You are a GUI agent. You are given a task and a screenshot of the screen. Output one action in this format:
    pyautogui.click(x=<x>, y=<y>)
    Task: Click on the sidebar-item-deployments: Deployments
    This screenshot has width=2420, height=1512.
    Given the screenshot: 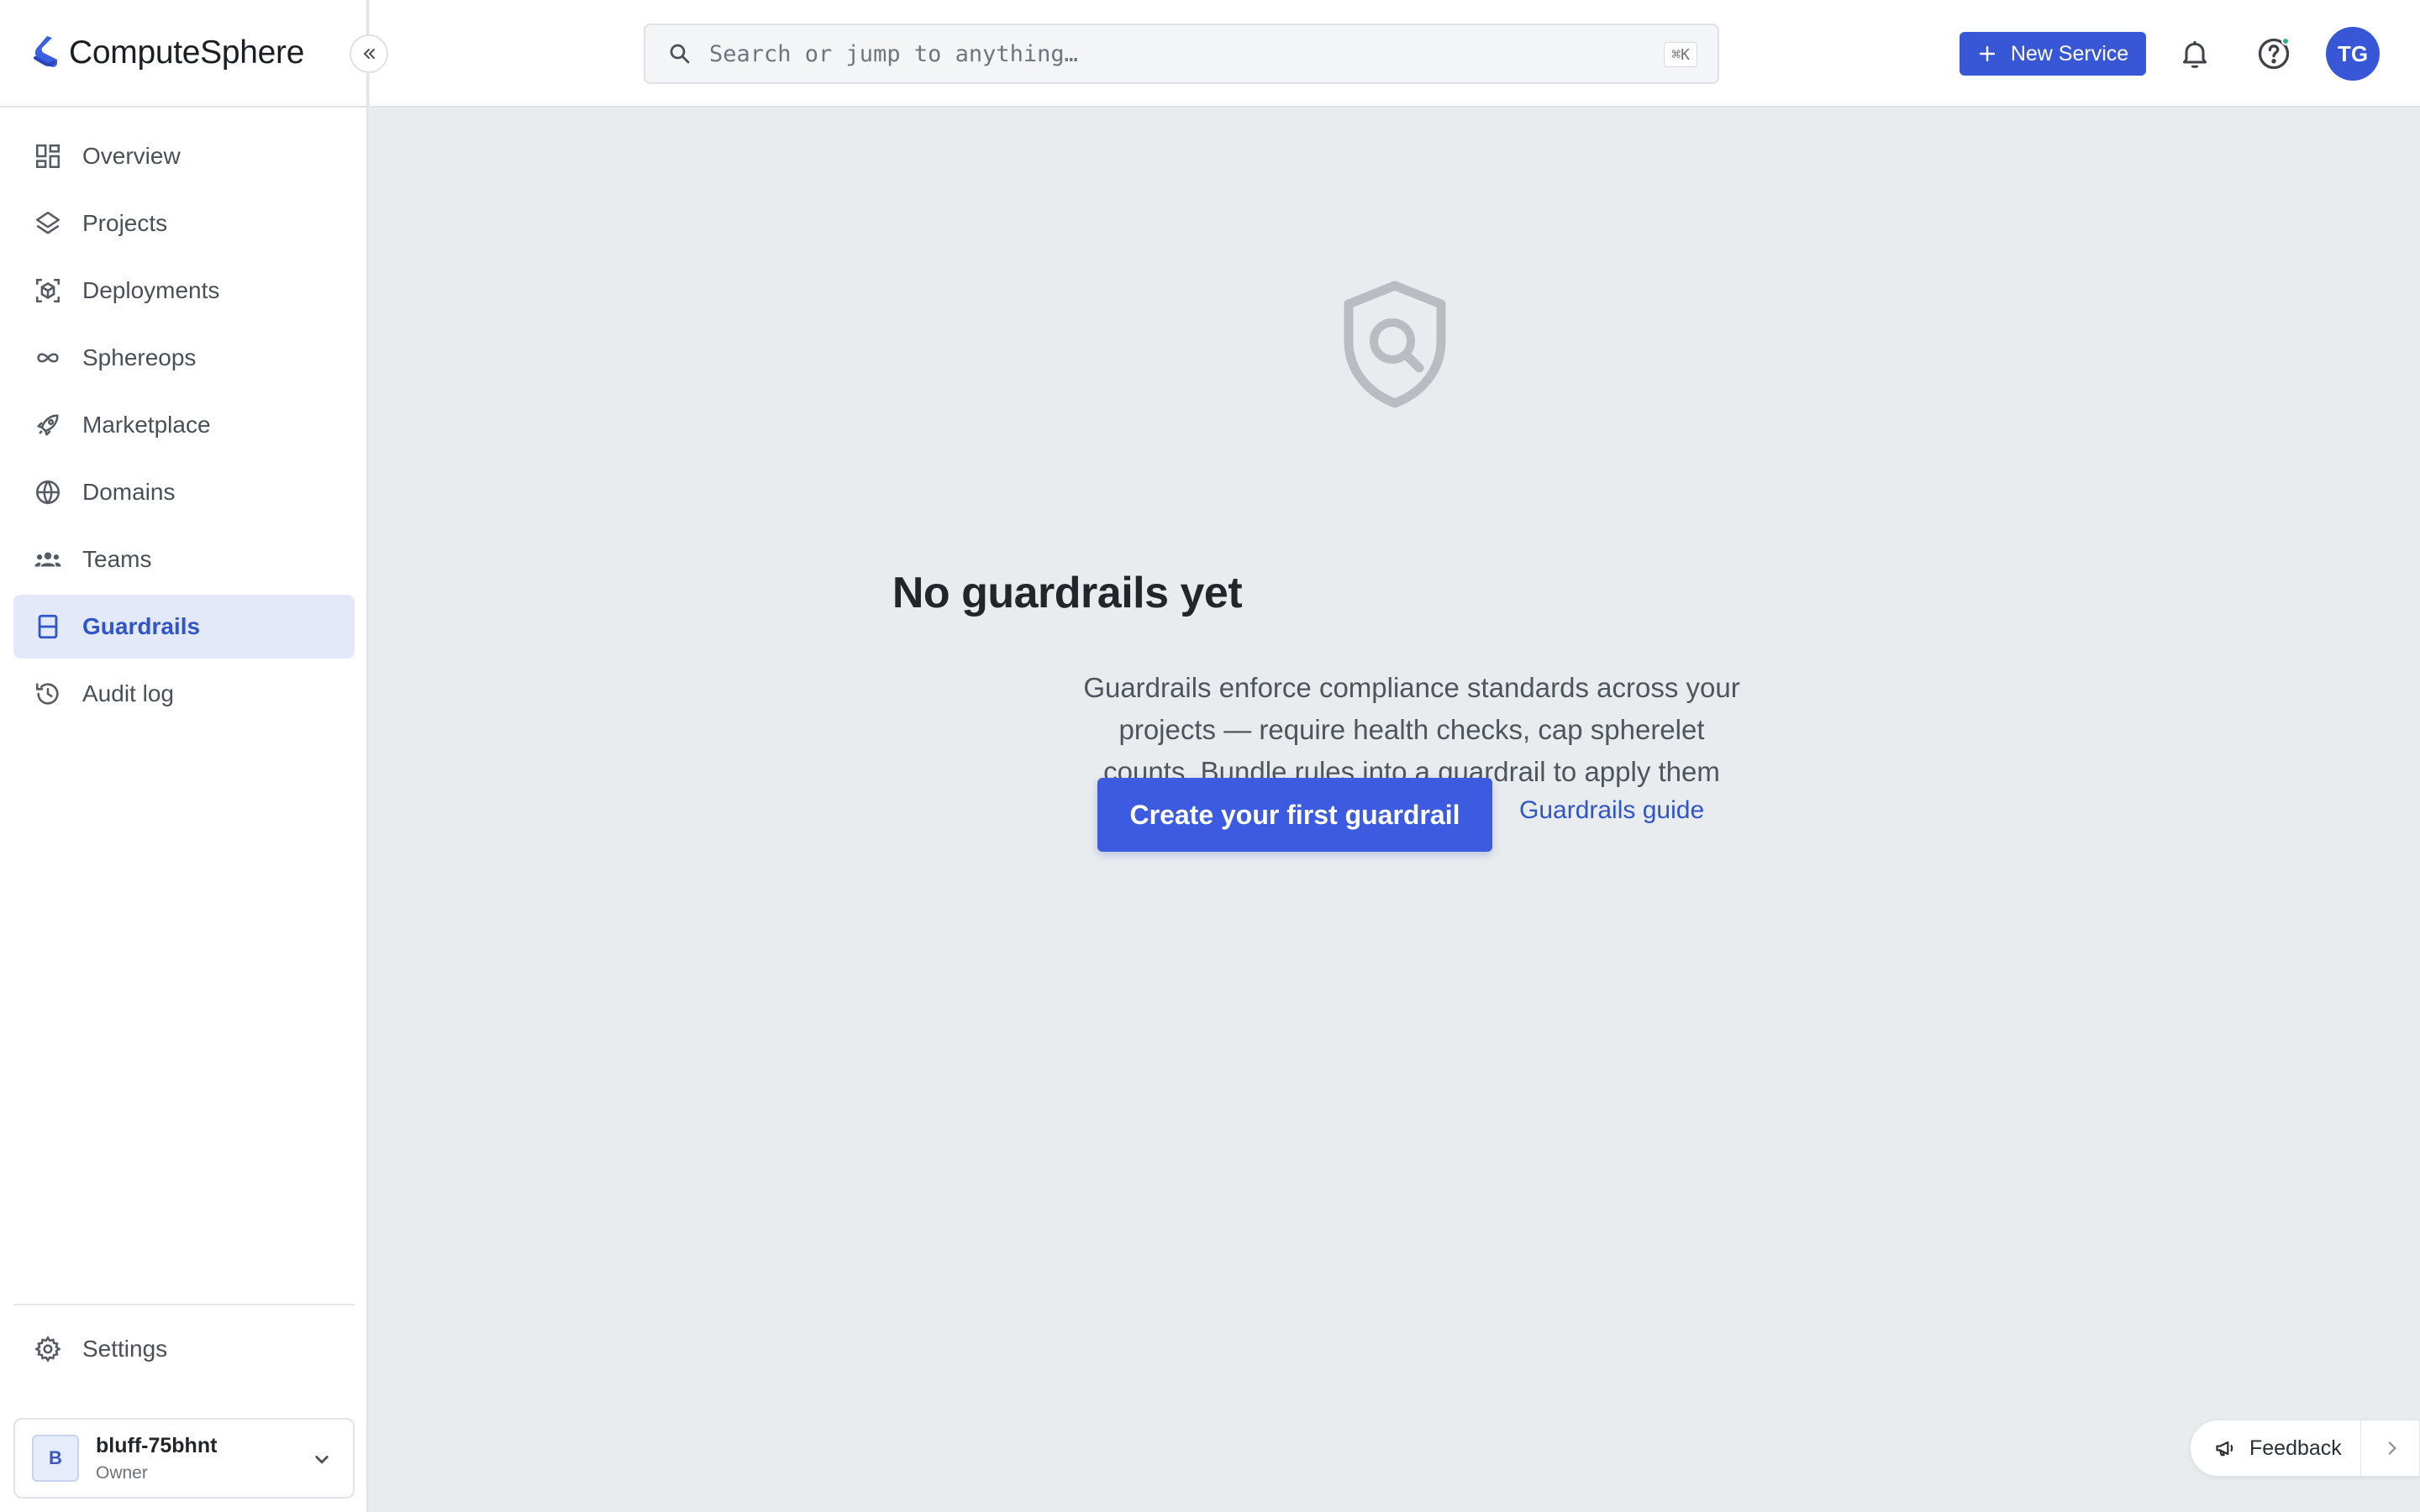 What is the action you would take?
    pyautogui.click(x=184, y=291)
    